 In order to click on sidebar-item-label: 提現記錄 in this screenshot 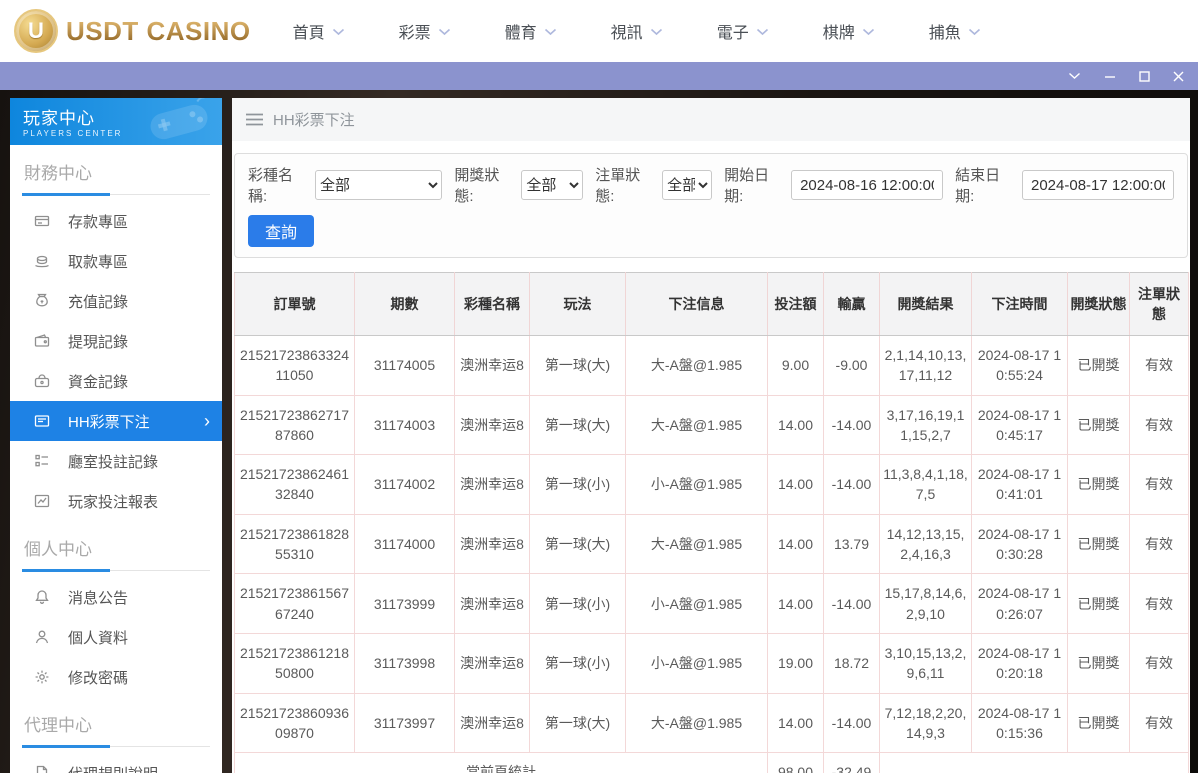, I will do `click(98, 342)`.